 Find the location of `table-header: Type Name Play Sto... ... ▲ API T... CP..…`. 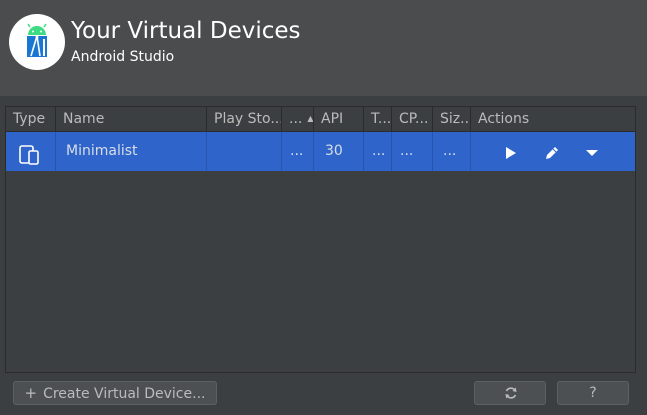

table-header: Type Name Play Sto... ... ▲ API T... CP..… is located at coordinates (320, 119).